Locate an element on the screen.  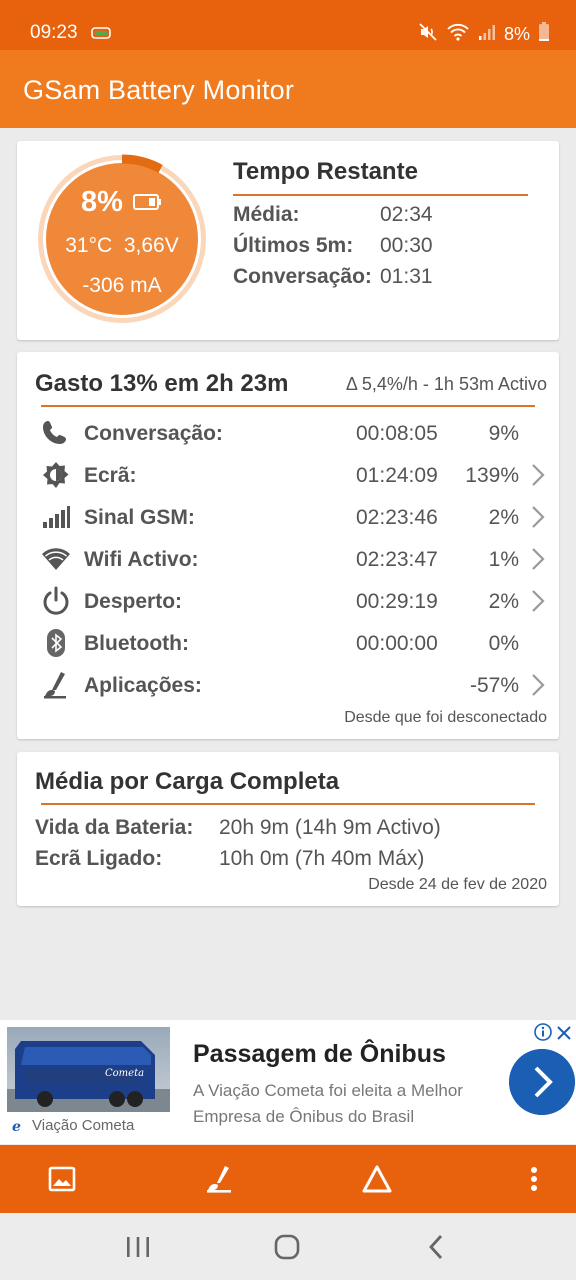
usage-footer: Desde que foi desconectado is located at coordinates (445, 717).